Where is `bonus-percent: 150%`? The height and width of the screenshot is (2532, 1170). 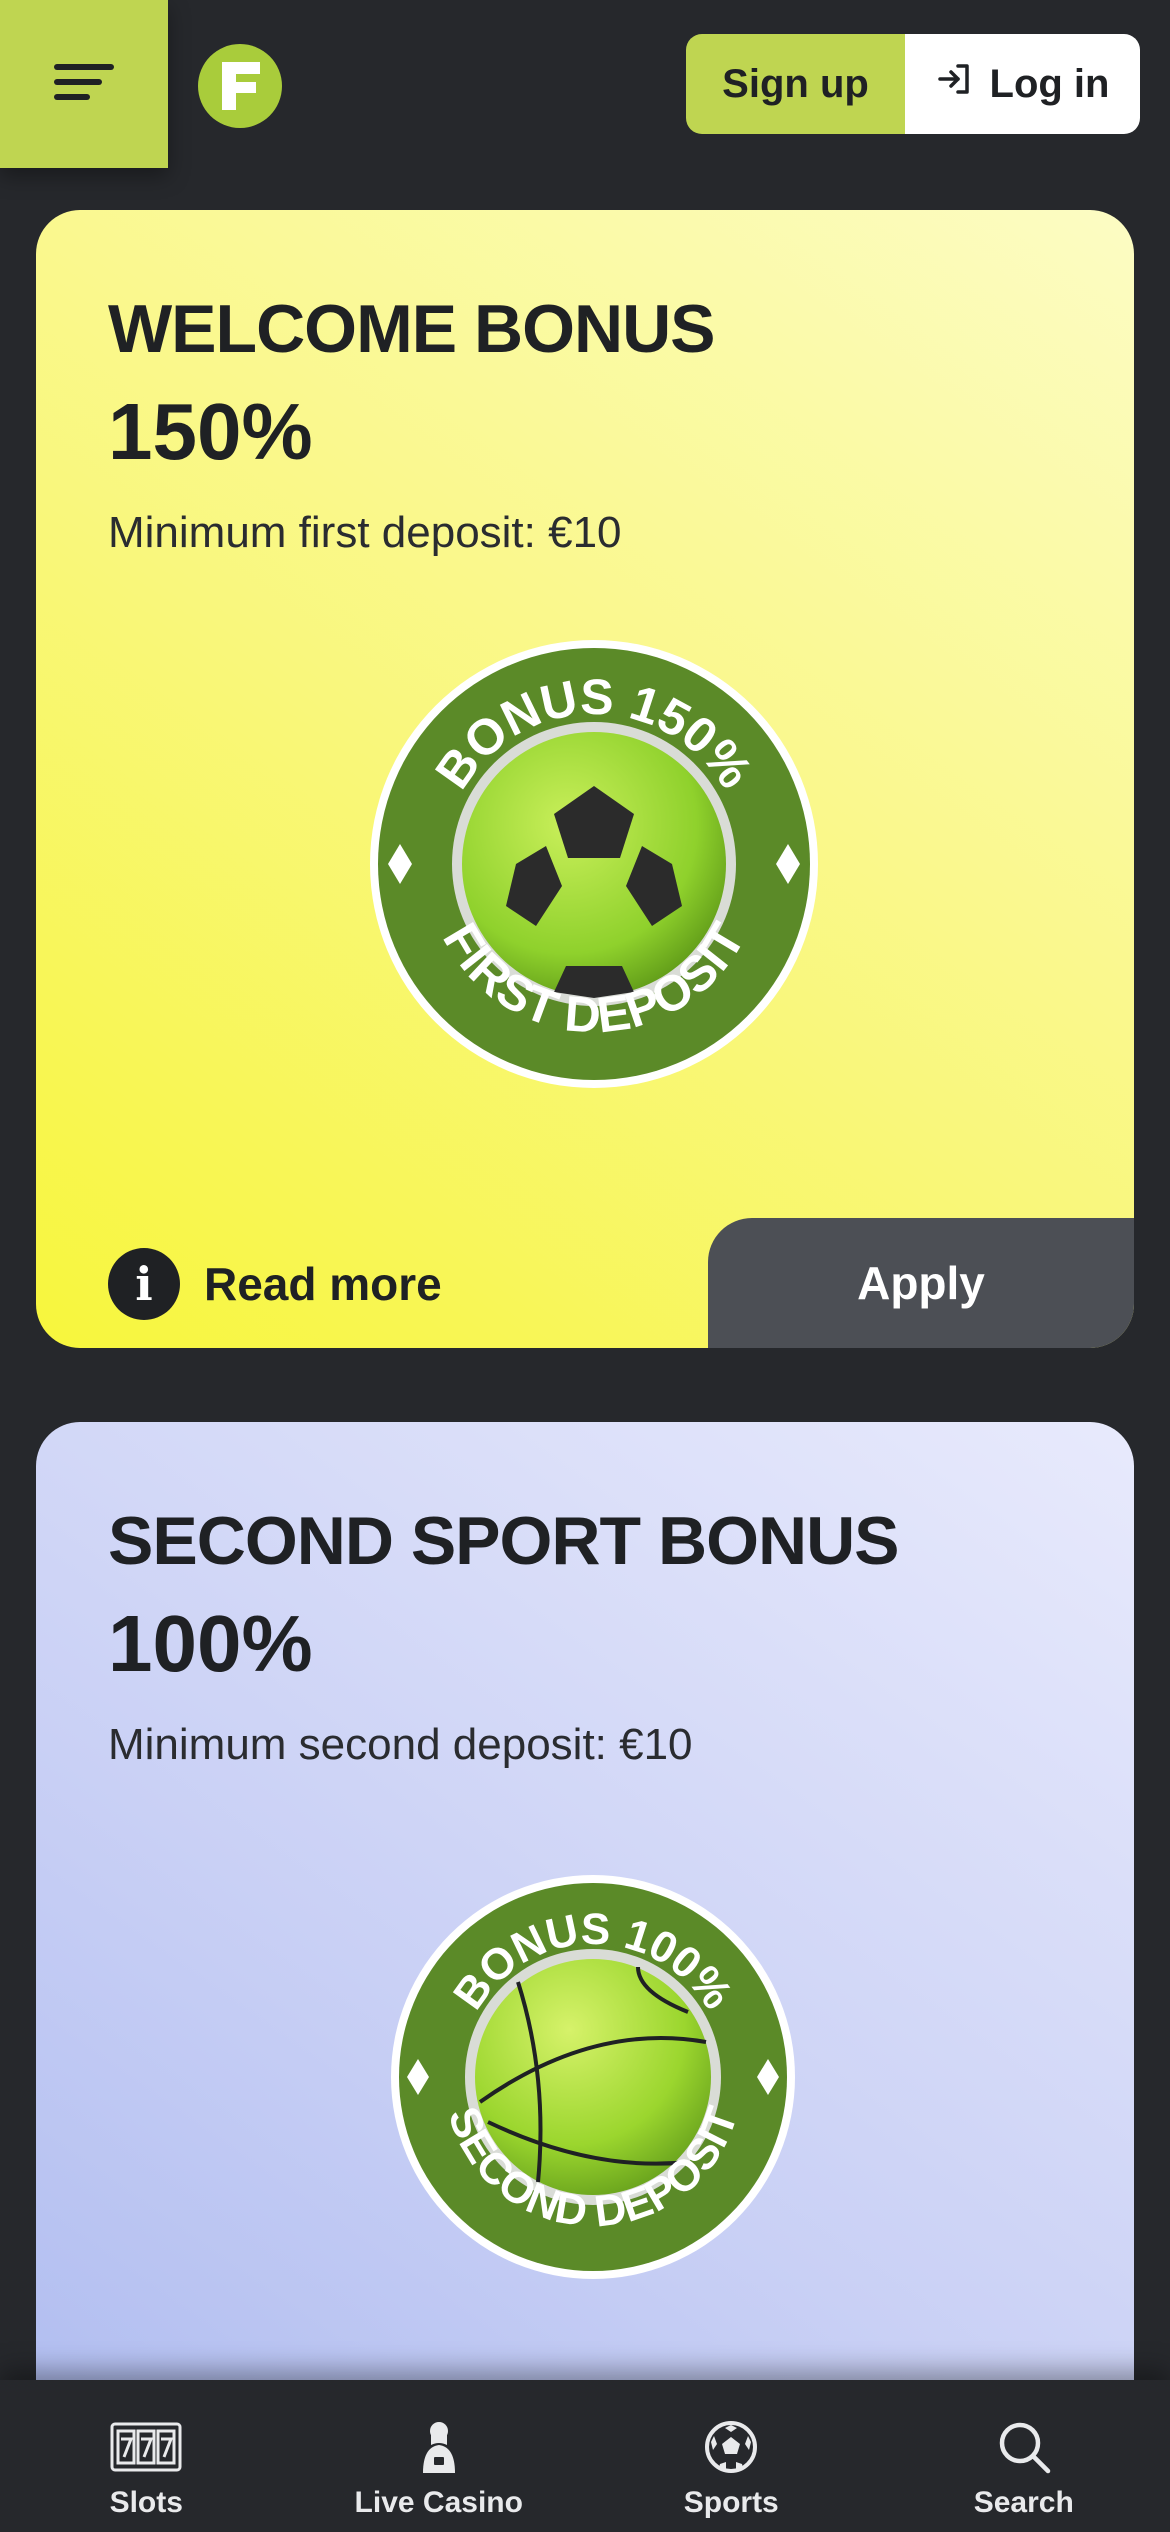 bonus-percent: 150% is located at coordinates (210, 431).